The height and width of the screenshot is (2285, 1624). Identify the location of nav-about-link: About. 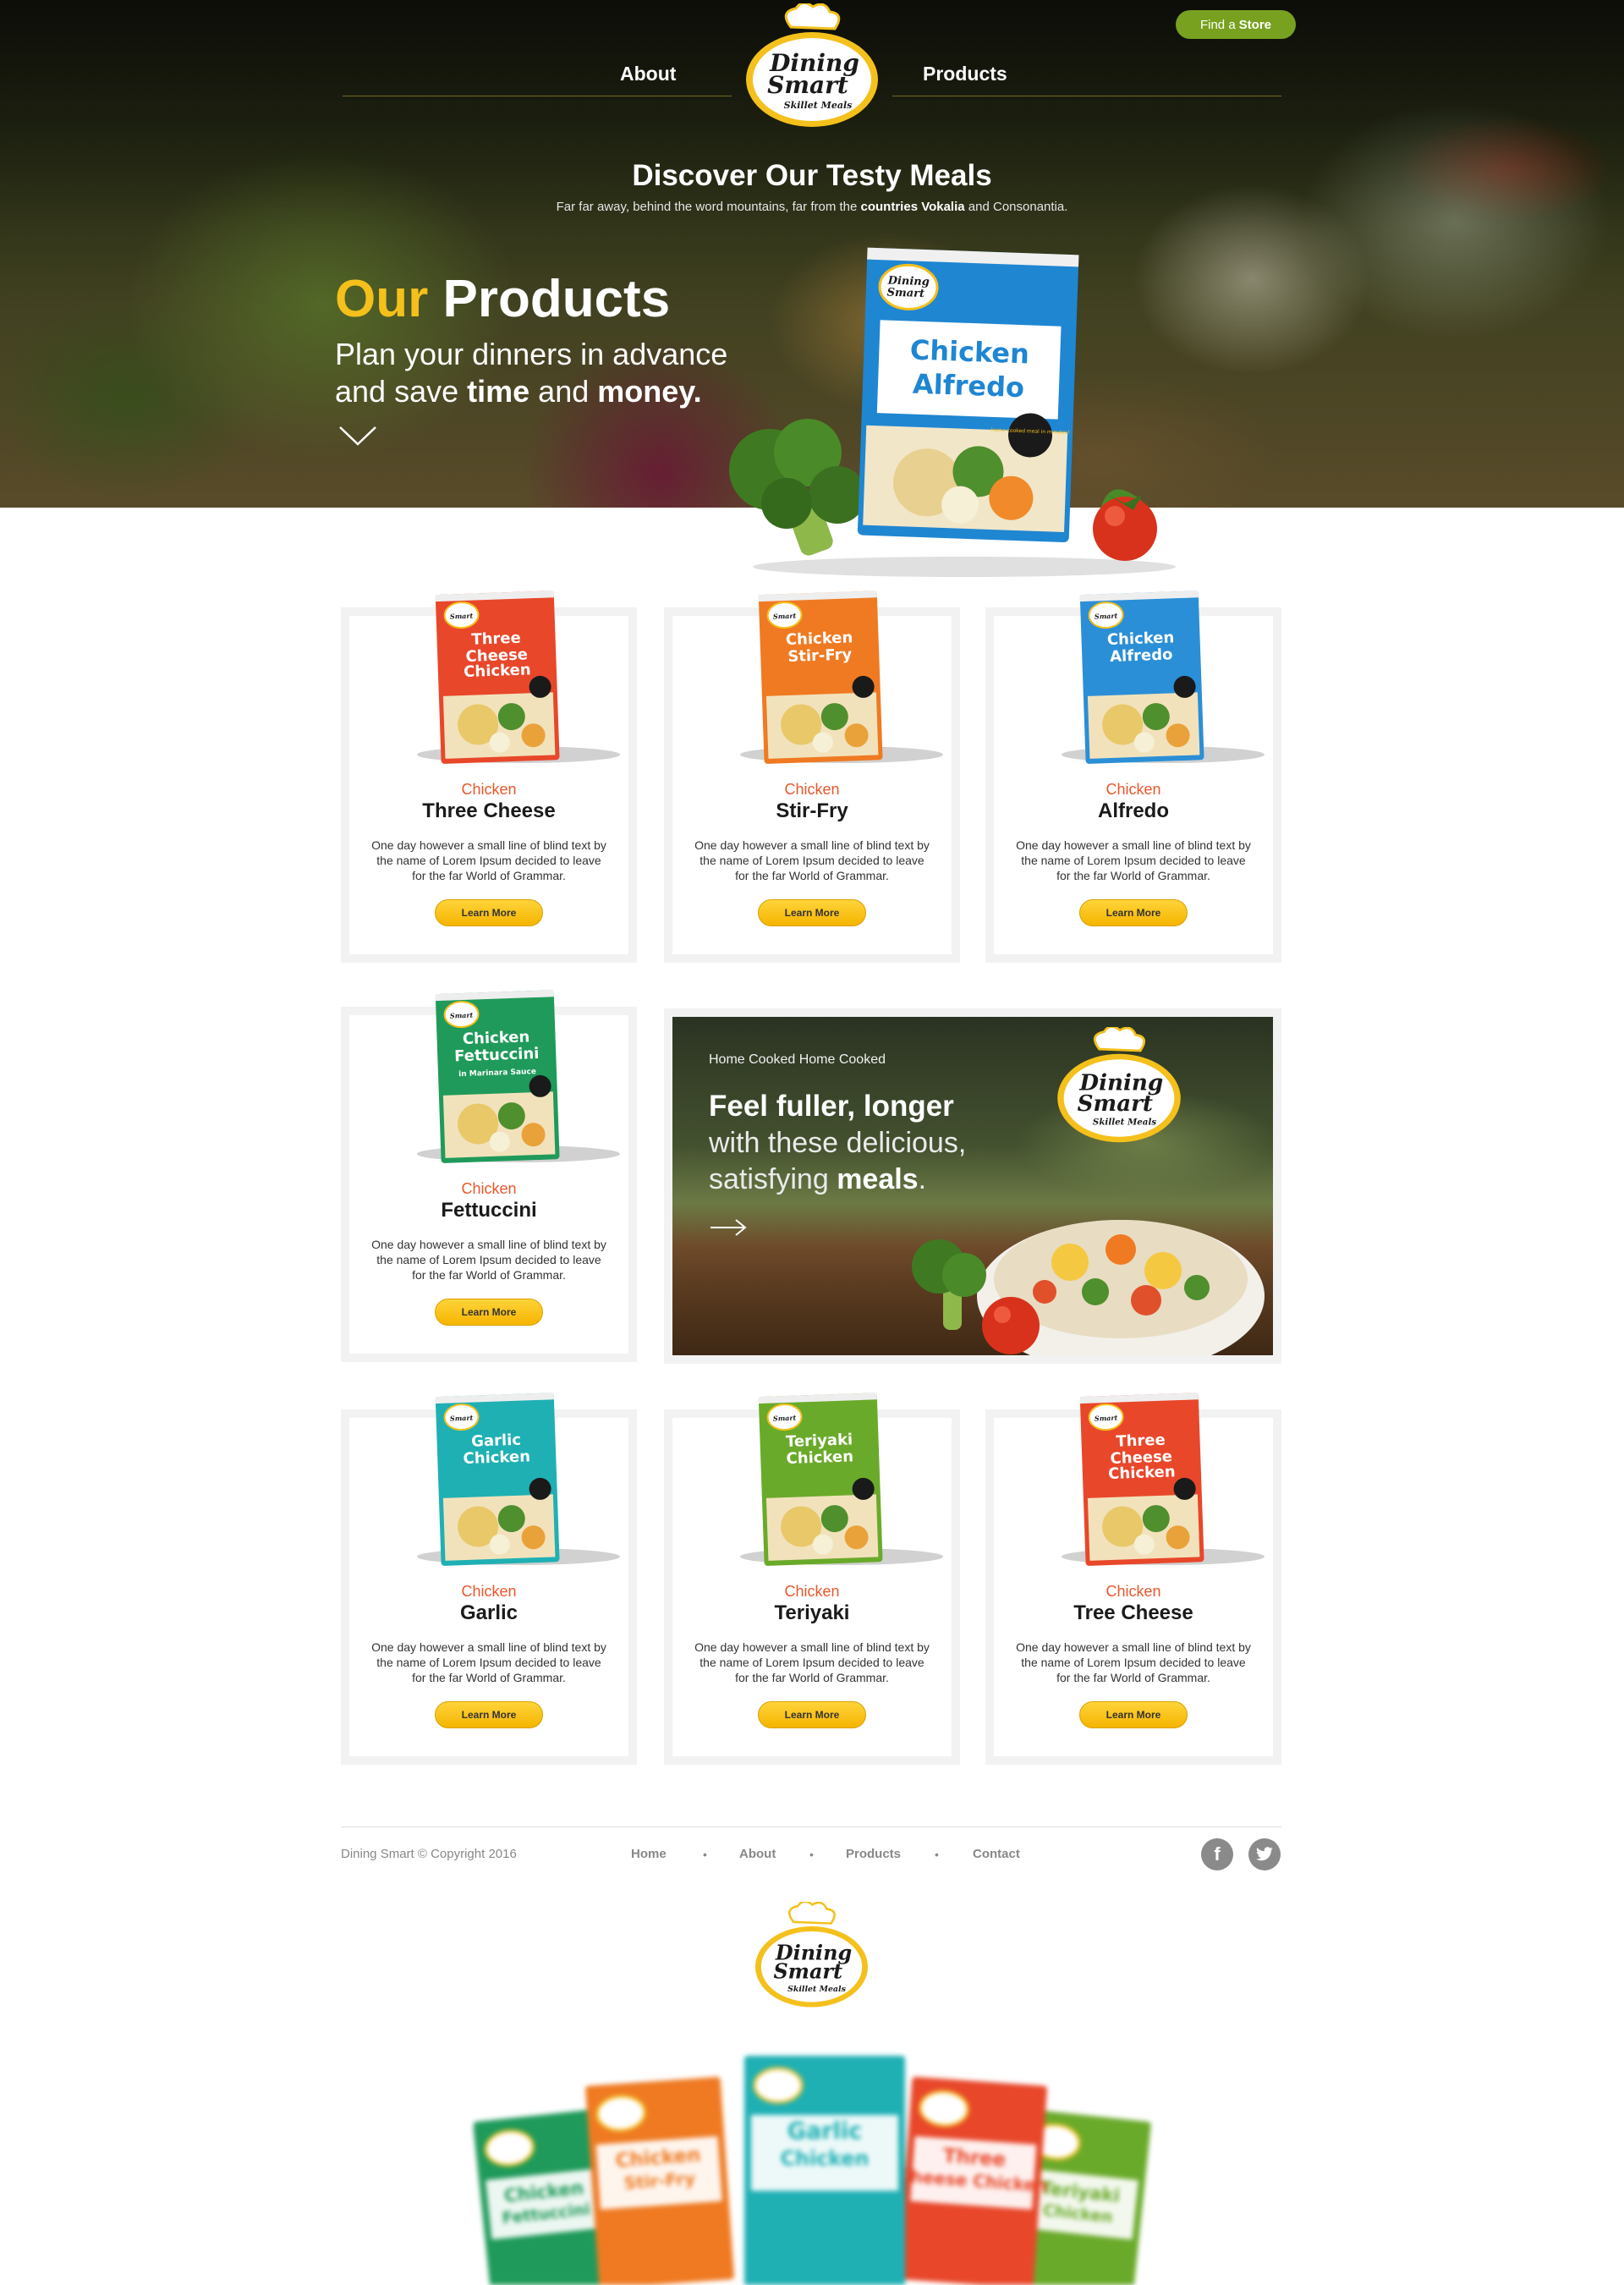
(648, 74).